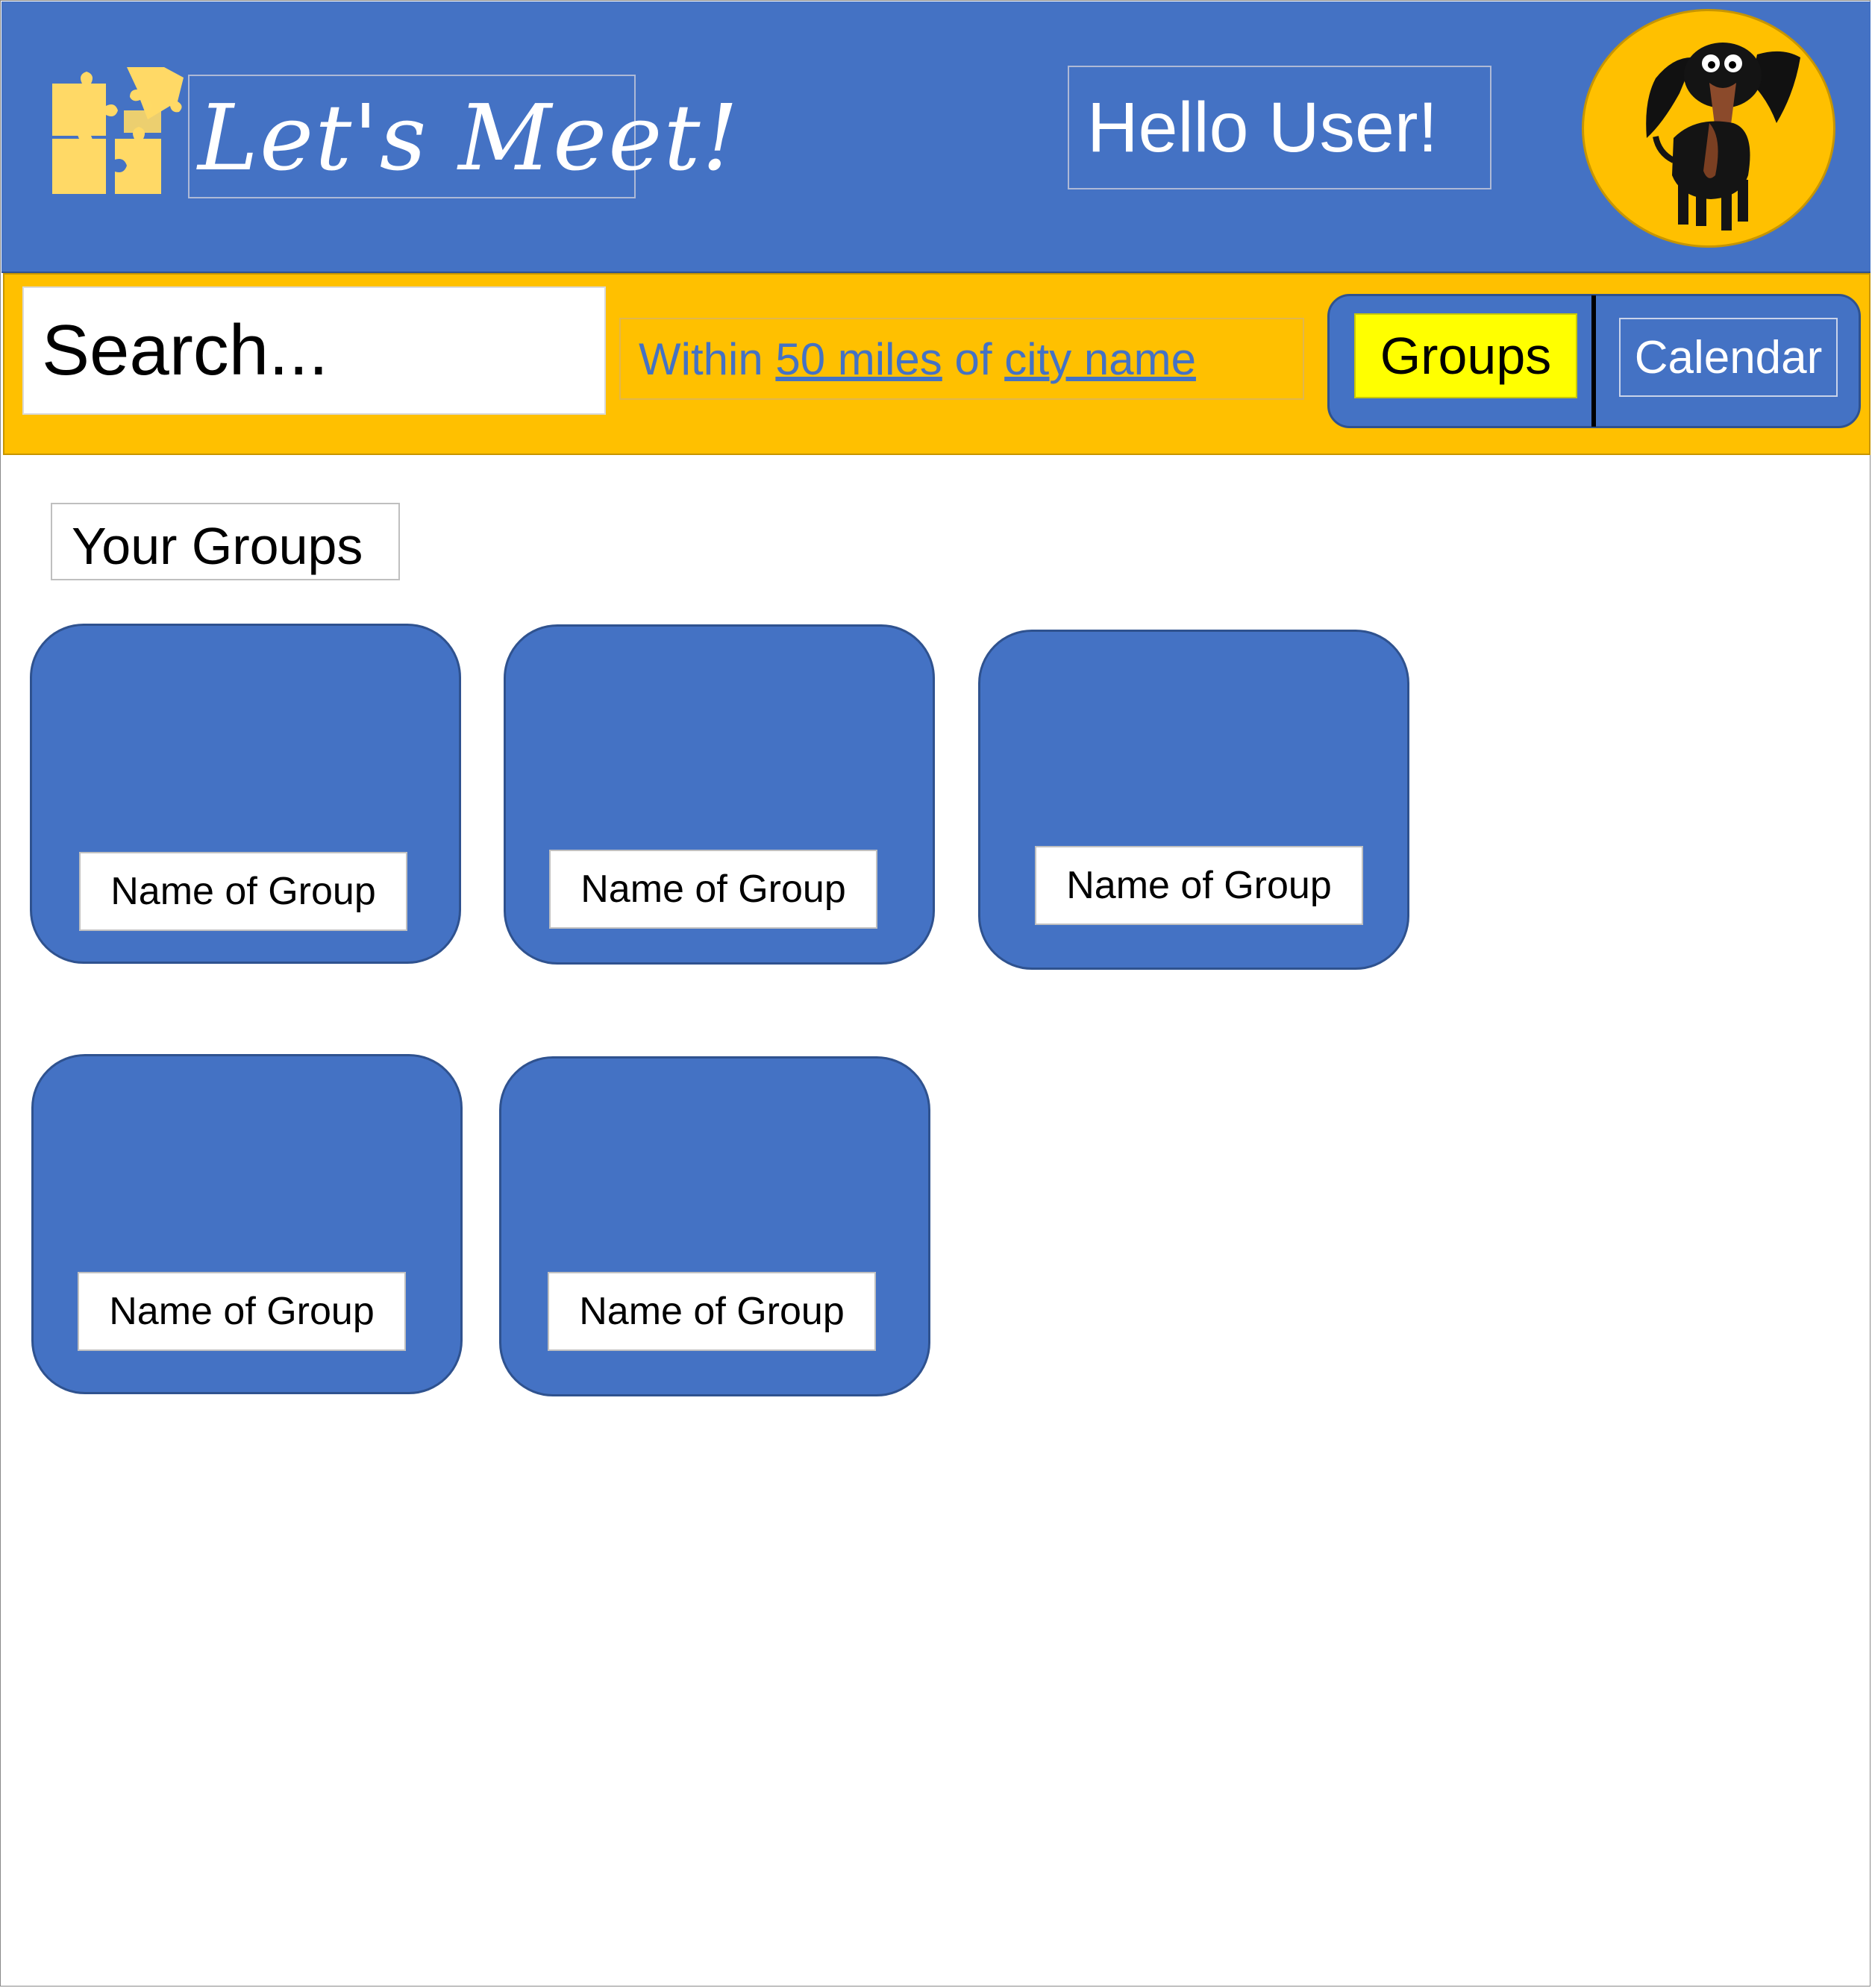  I want to click on greeting-text: Hello User!, so click(1279, 127).